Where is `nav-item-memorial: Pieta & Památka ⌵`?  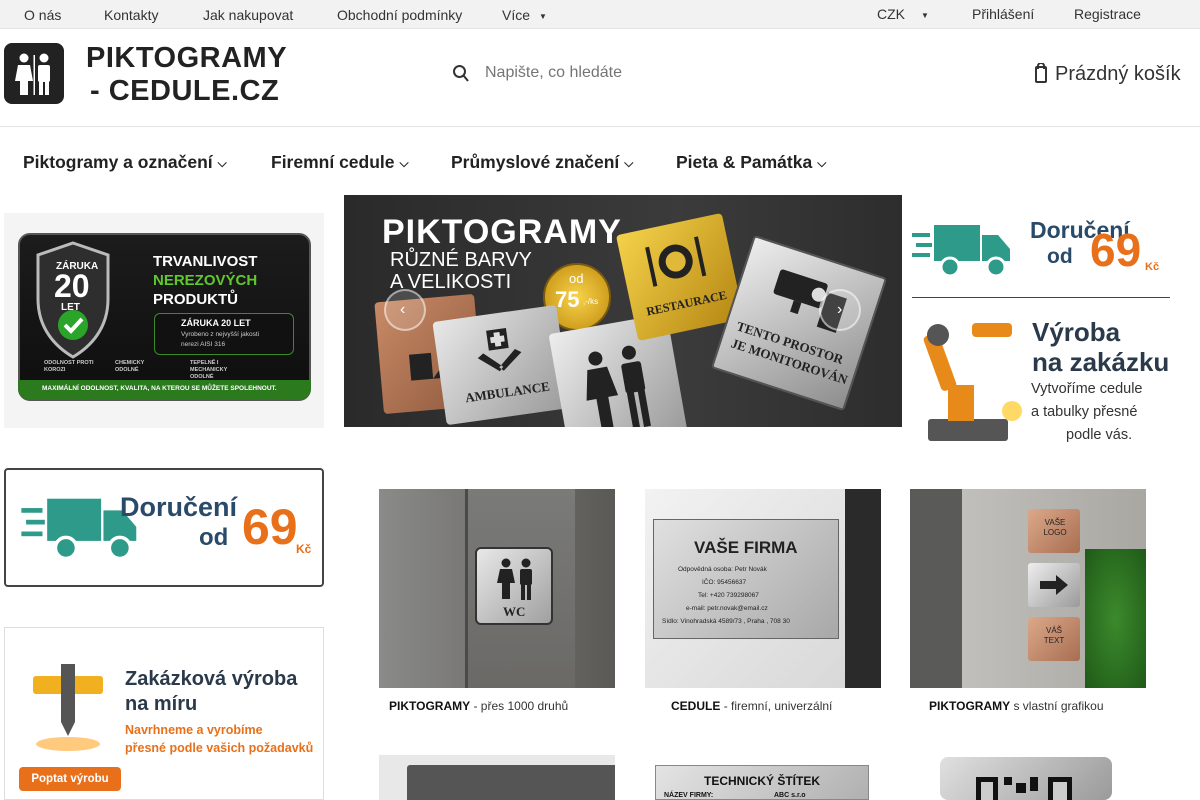 nav-item-memorial: Pieta & Památka ⌵ is located at coordinates (751, 162).